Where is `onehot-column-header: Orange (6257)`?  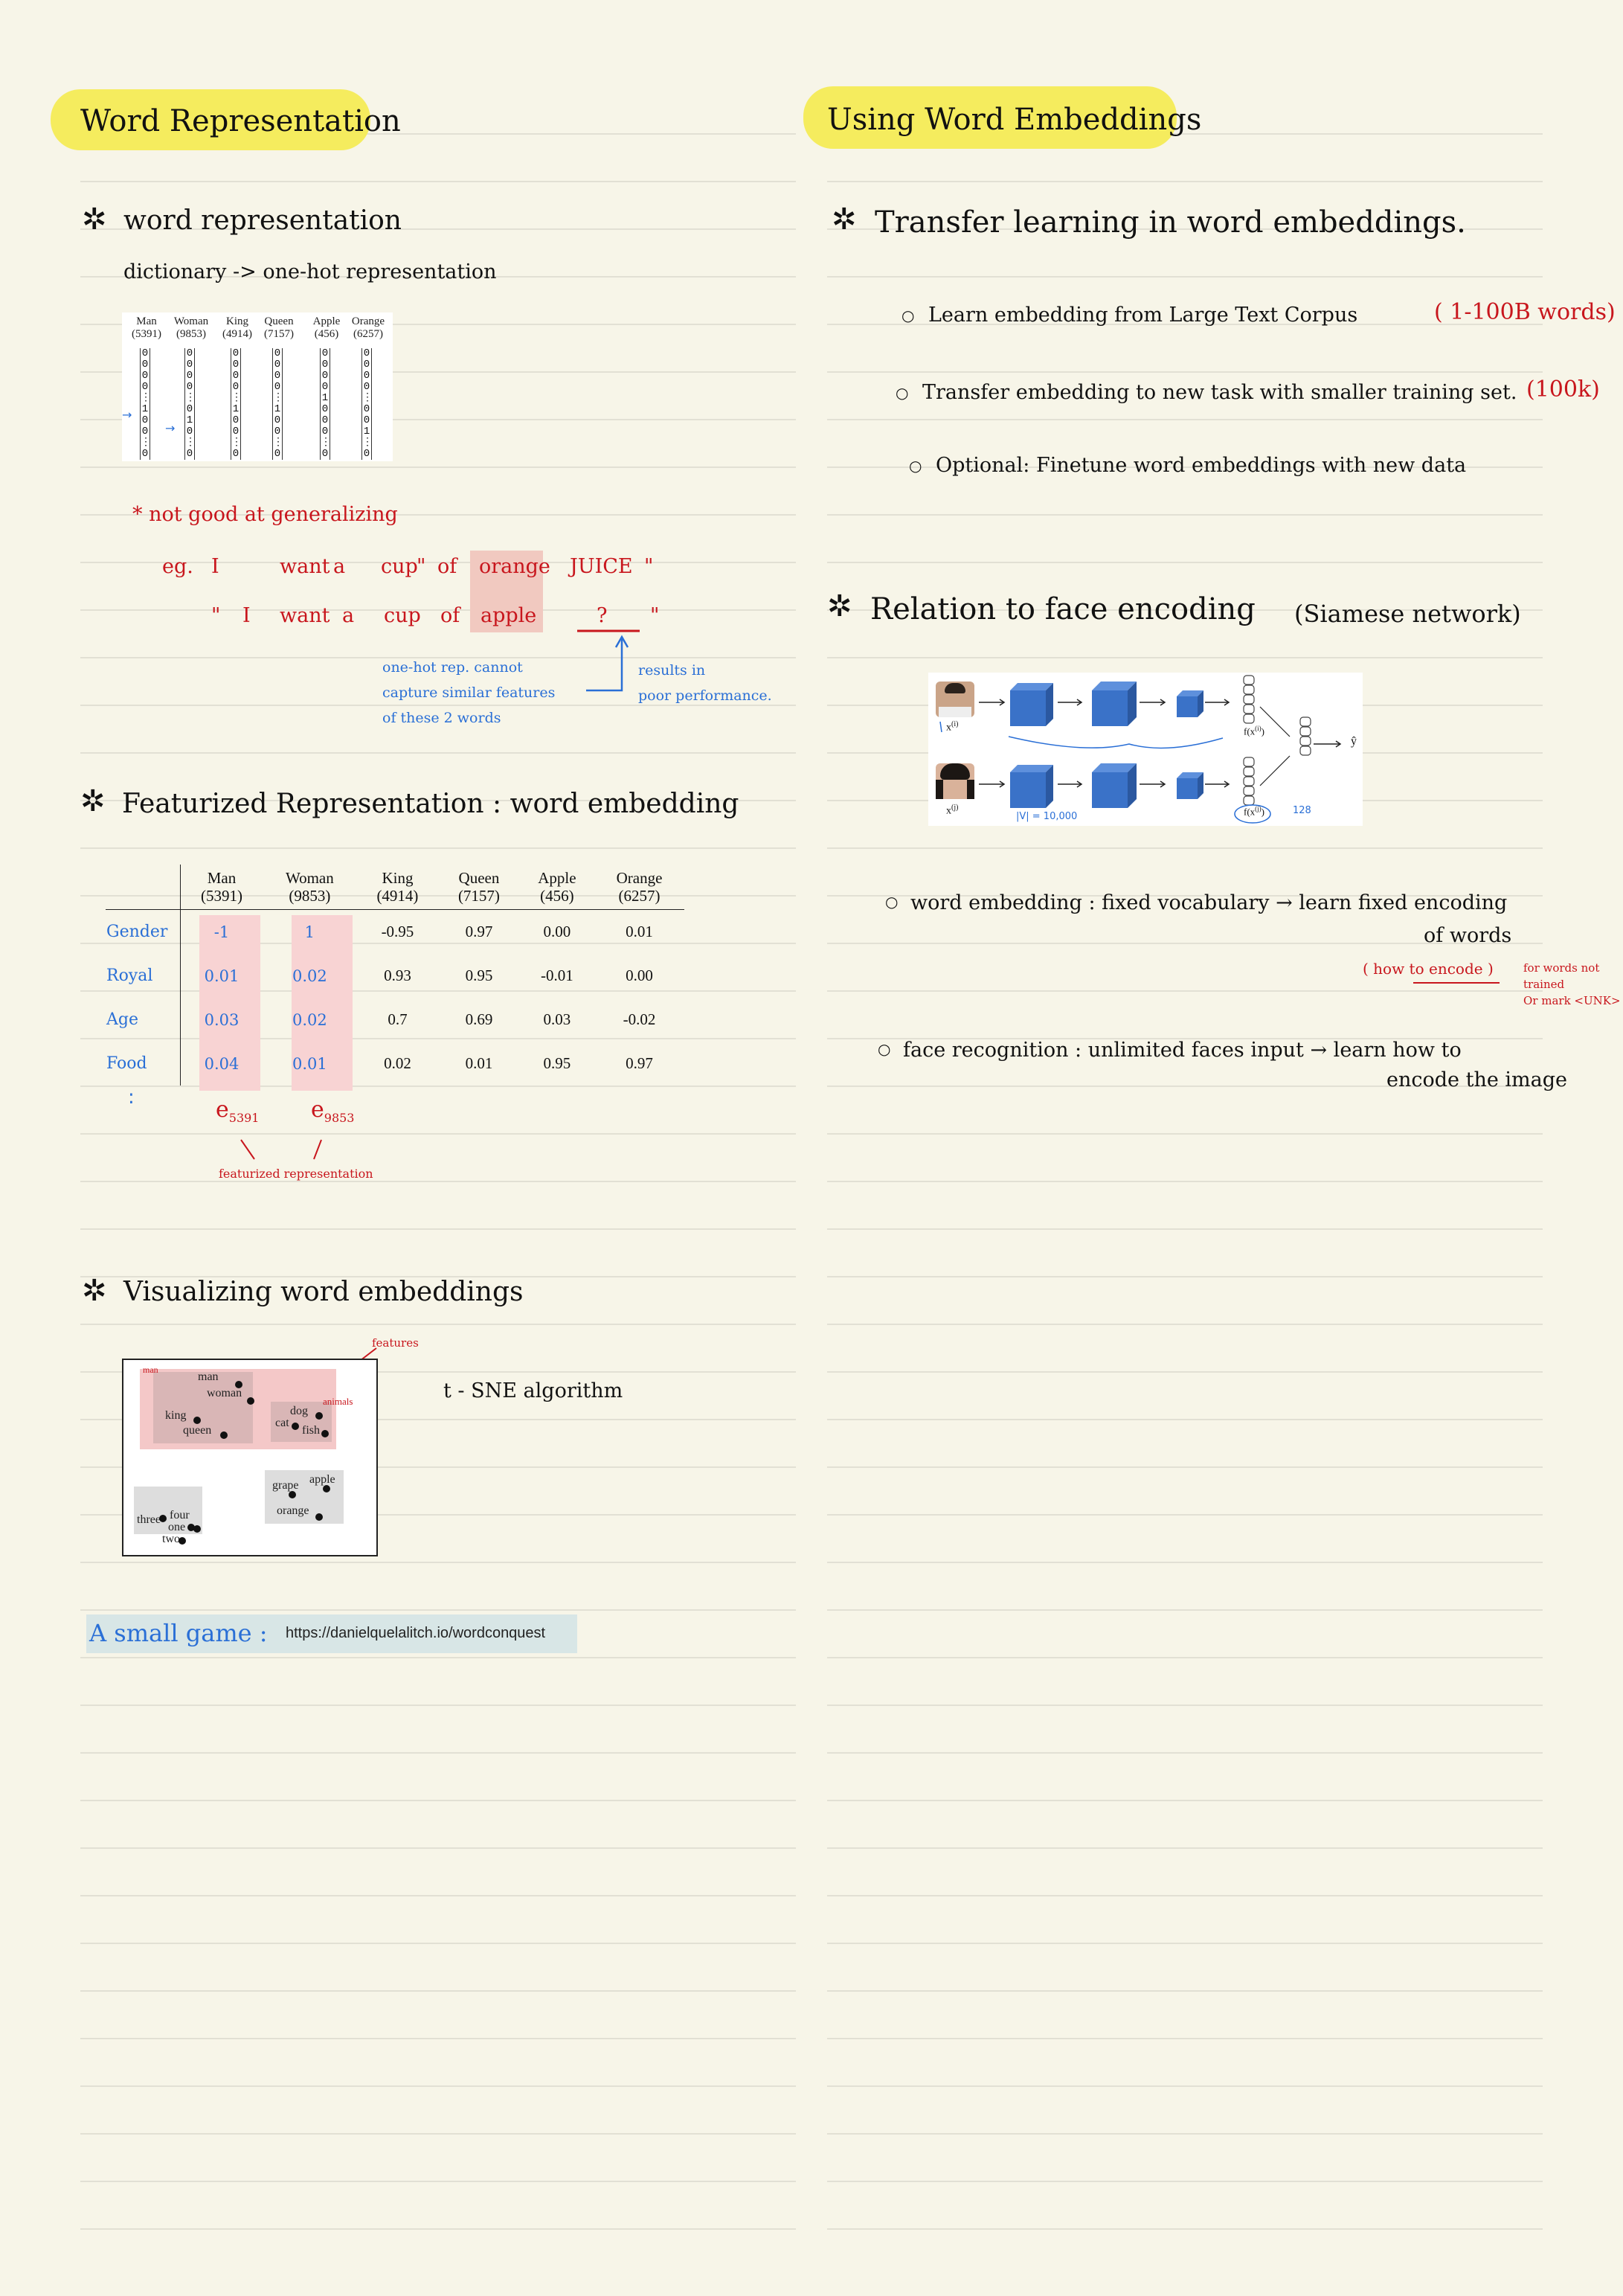 onehot-column-header: Orange (6257) is located at coordinates (368, 327).